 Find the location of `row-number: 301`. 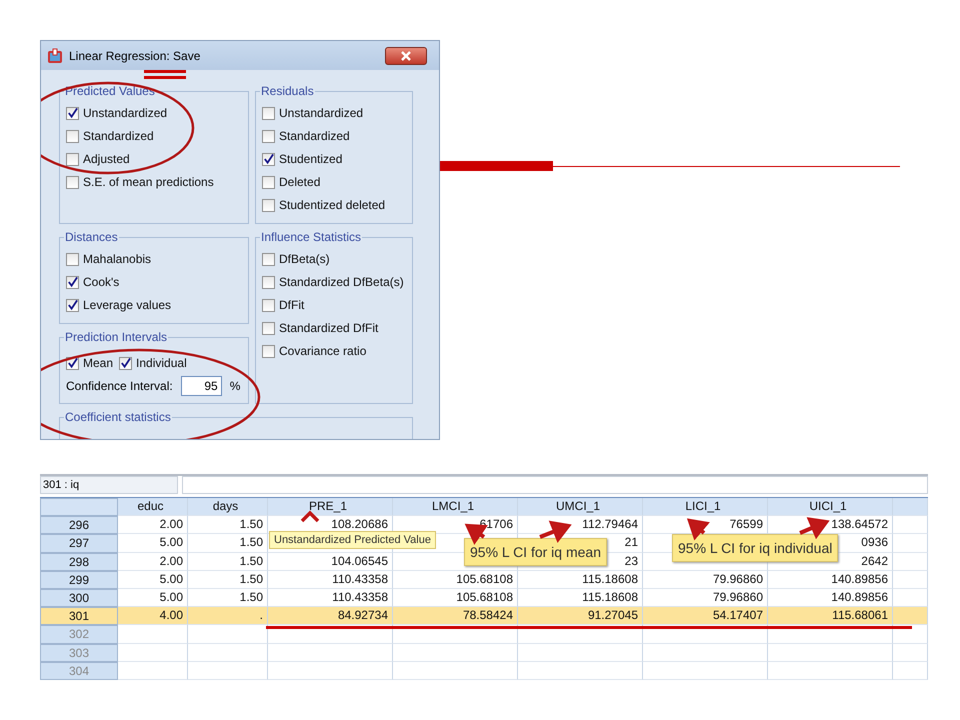

row-number: 301 is located at coordinates (79, 616).